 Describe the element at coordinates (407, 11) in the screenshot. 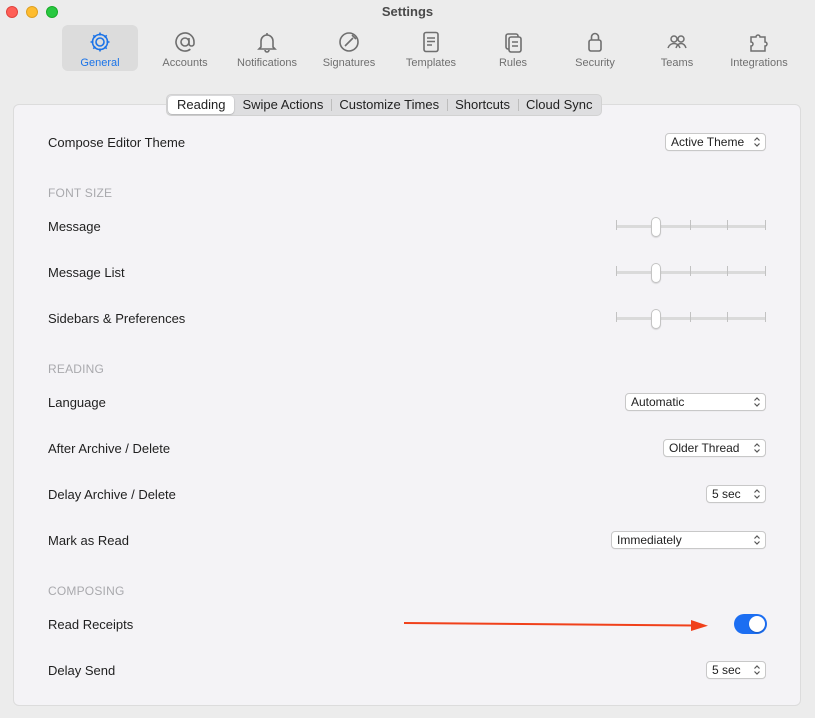

I see `window-title: Settings` at that location.